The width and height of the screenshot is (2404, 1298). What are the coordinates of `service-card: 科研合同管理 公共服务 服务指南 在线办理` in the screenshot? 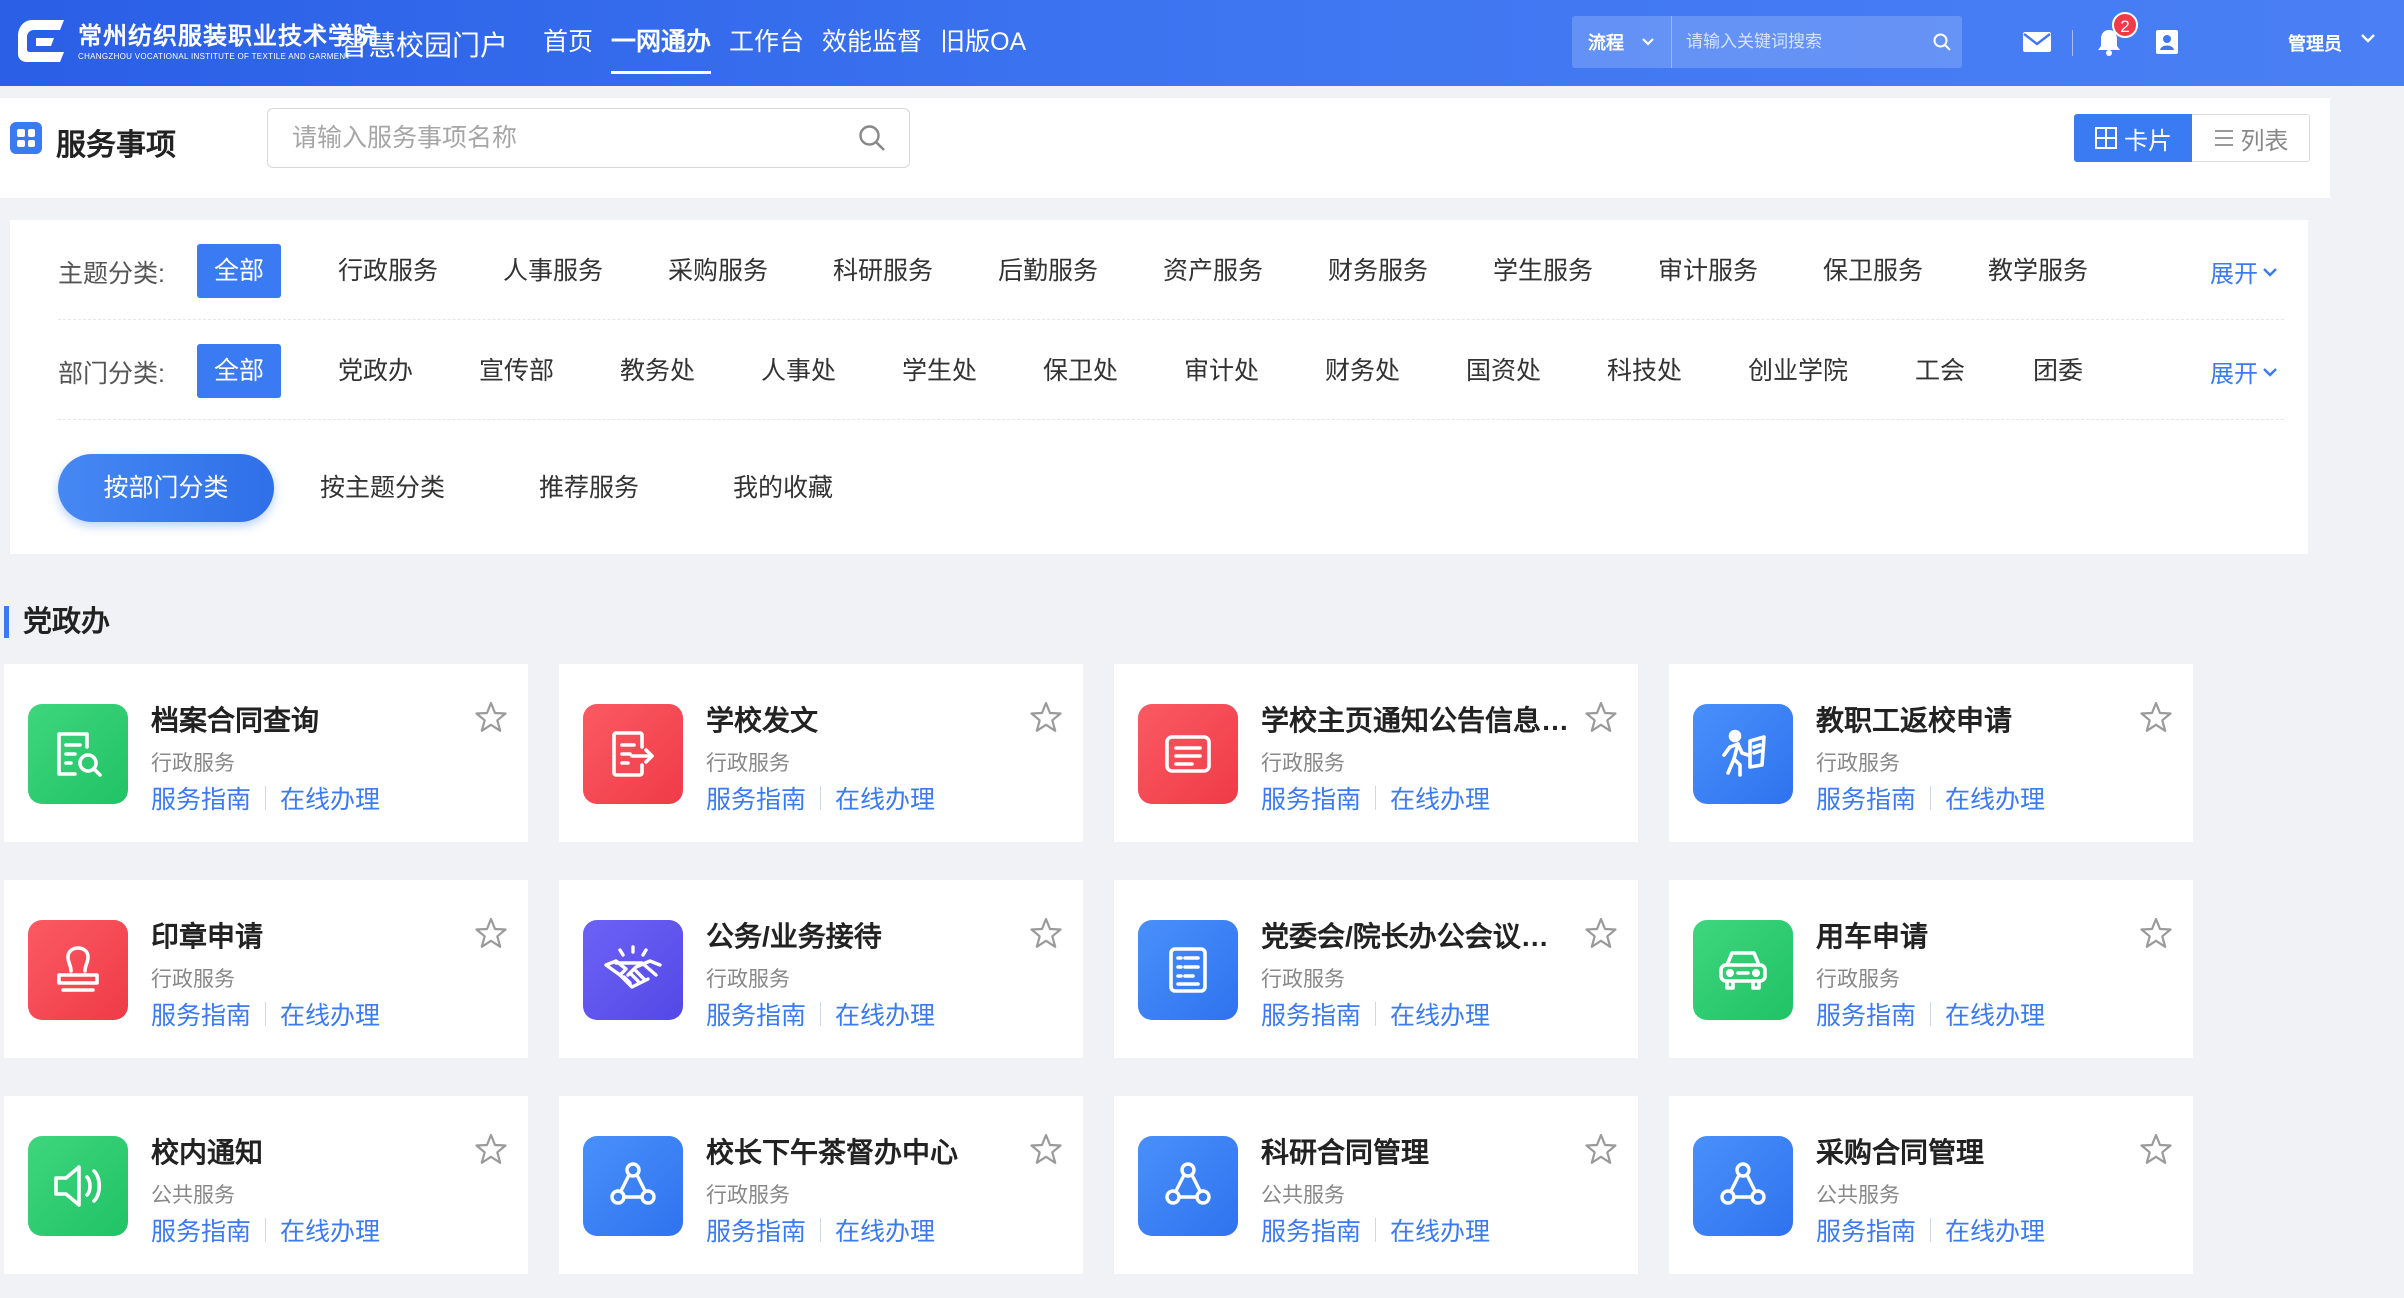 It's located at (1376, 1185).